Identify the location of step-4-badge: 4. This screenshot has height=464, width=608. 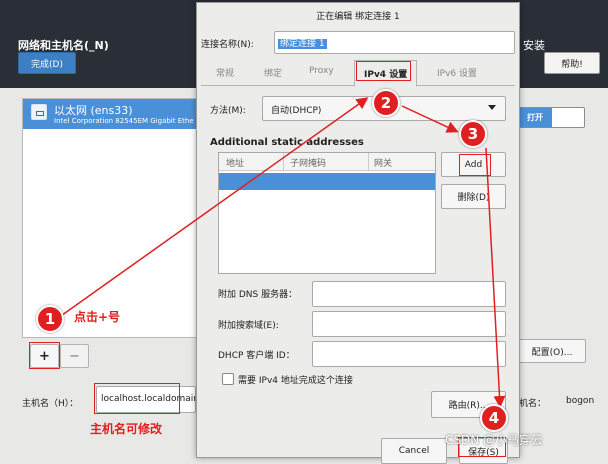
(494, 418).